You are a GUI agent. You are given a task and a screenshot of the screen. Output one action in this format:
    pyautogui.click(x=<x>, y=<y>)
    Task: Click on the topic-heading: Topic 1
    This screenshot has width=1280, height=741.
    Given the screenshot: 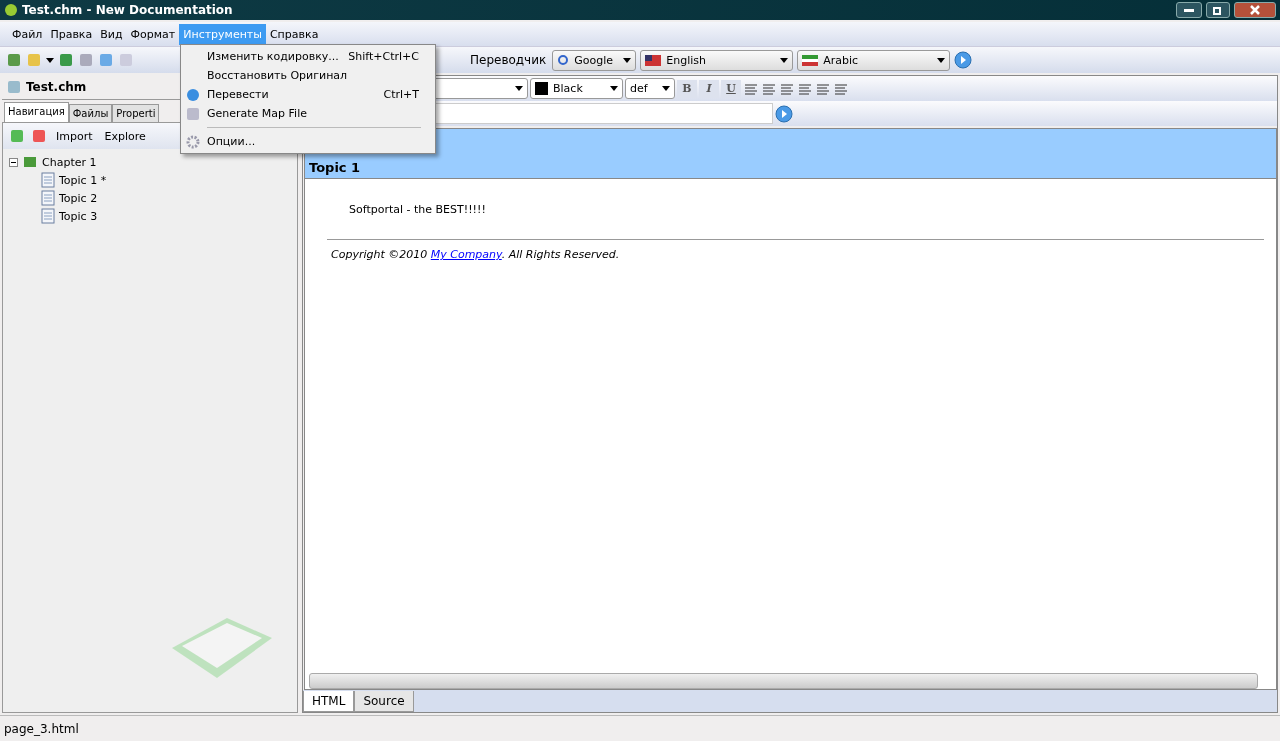 What is the action you would take?
    pyautogui.click(x=790, y=154)
    